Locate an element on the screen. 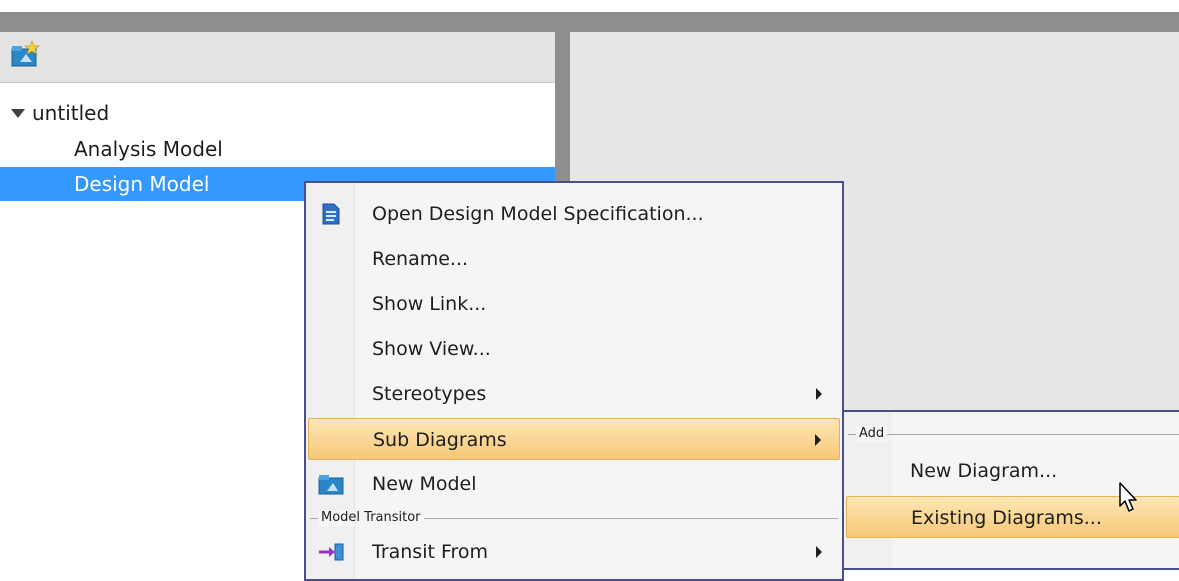 This screenshot has width=1179, height=581. tree-toolbar is located at coordinates (277, 57).